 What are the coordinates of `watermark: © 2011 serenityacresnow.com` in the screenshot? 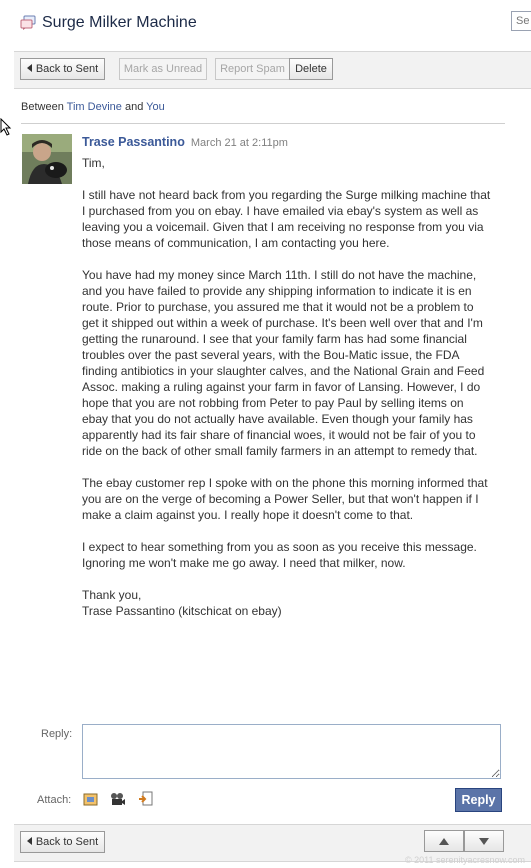 It's located at (464, 860).